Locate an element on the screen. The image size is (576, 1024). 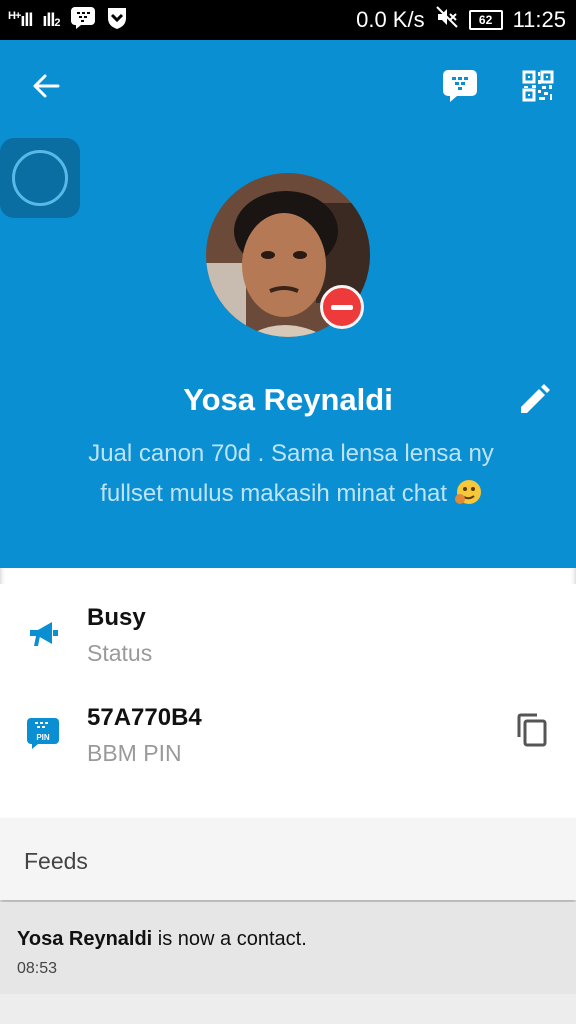
pin-icon-text: PIN is located at coordinates (43, 737).